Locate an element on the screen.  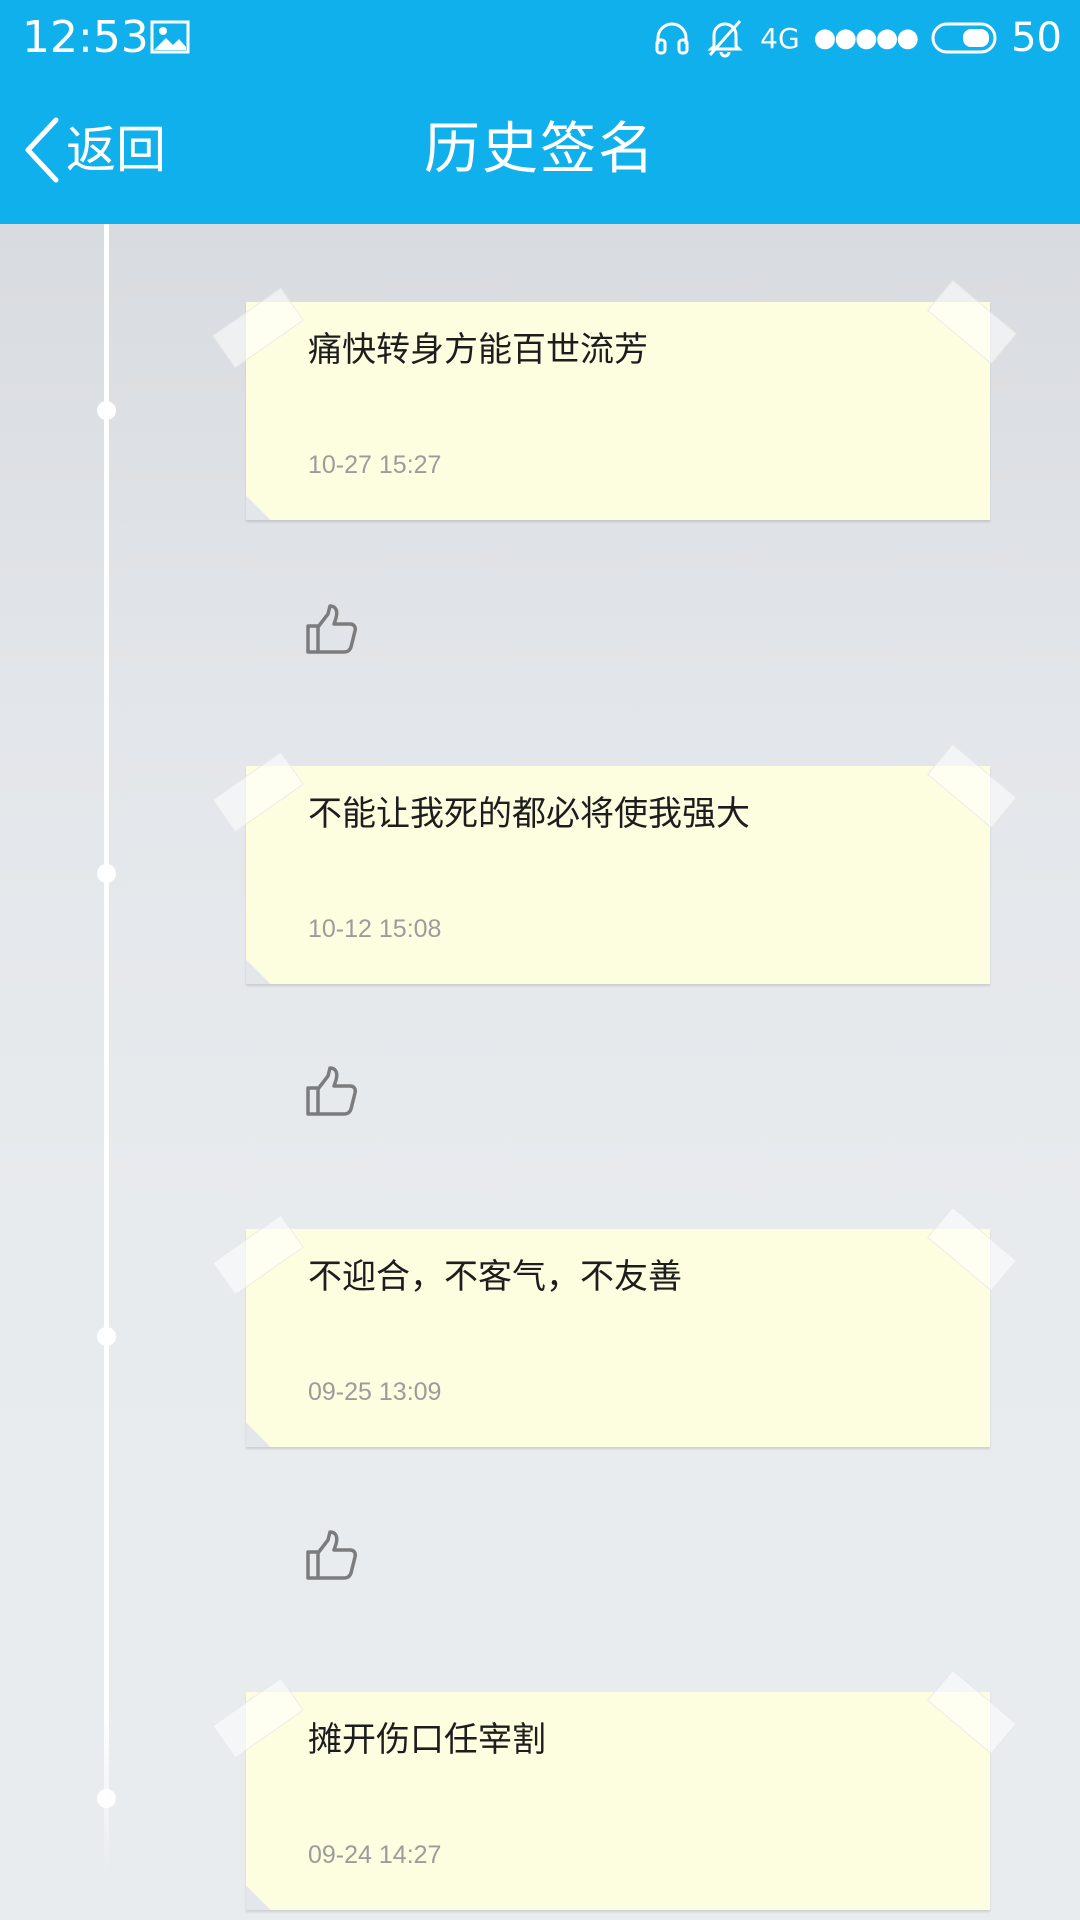
signature-card: 不迎合，不客气，不友善 09-25 13:09 is located at coordinates (615, 1326).